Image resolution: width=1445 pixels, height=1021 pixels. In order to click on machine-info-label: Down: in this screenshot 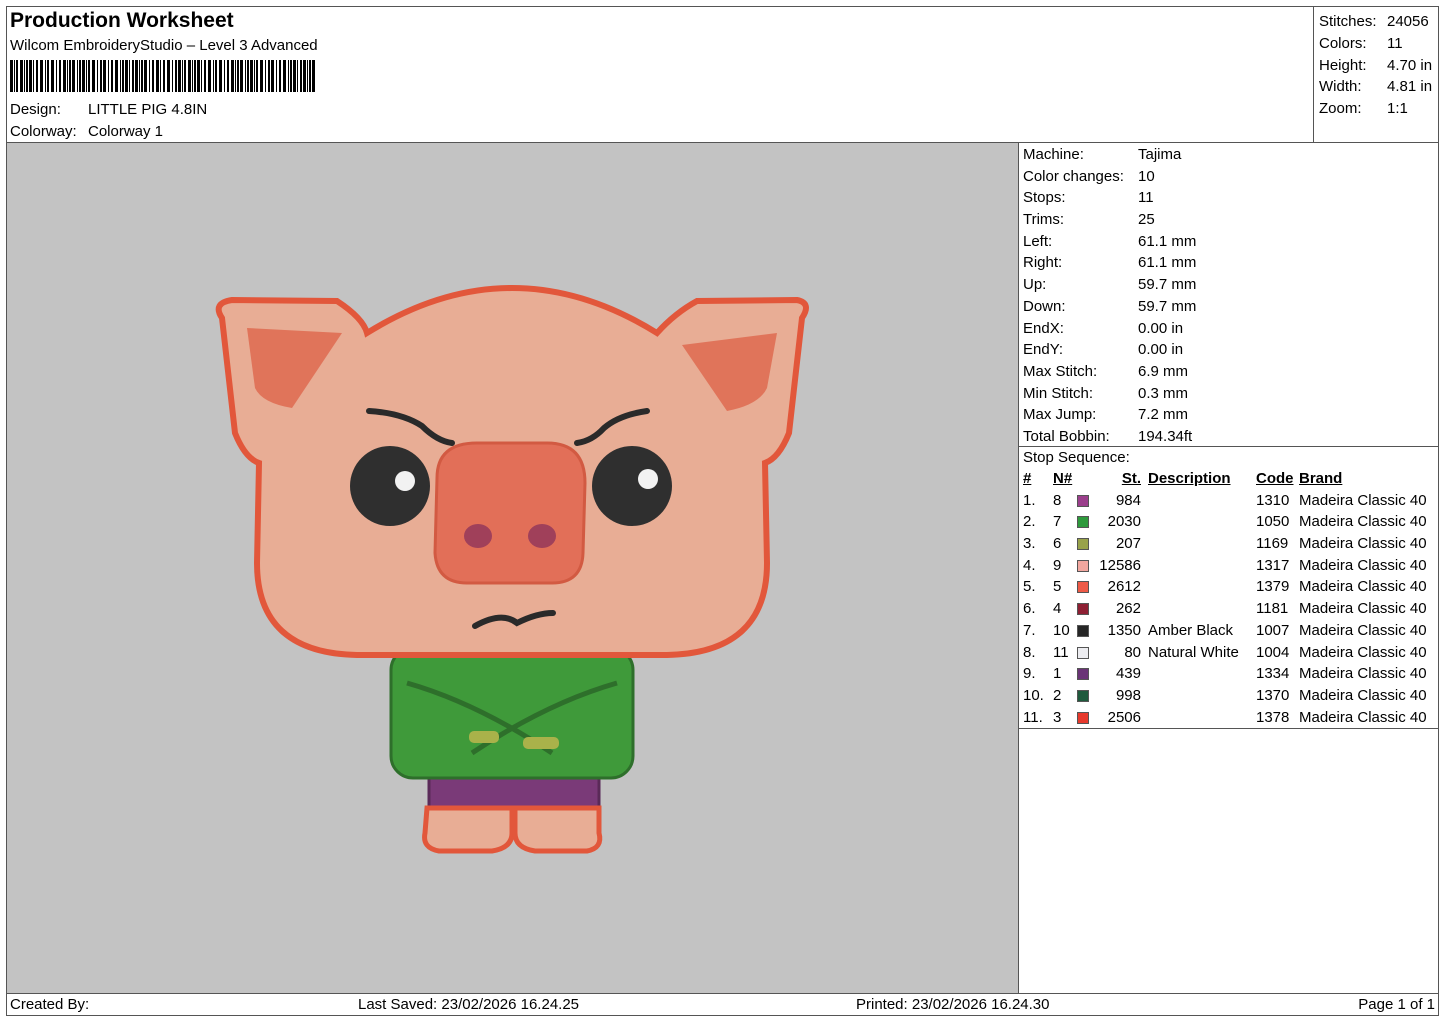, I will do `click(1044, 306)`.